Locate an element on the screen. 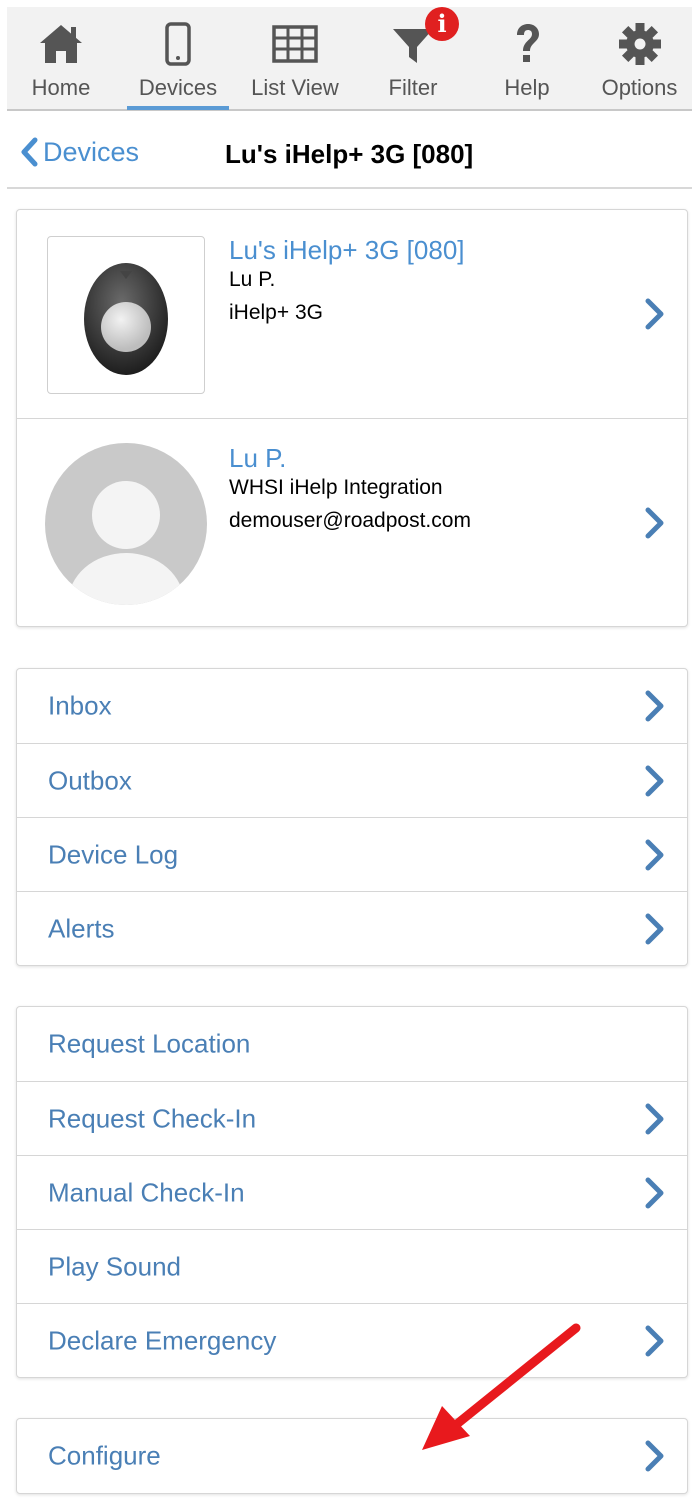 The width and height of the screenshot is (692, 1505). toolbar-options: Options is located at coordinates (639, 57).